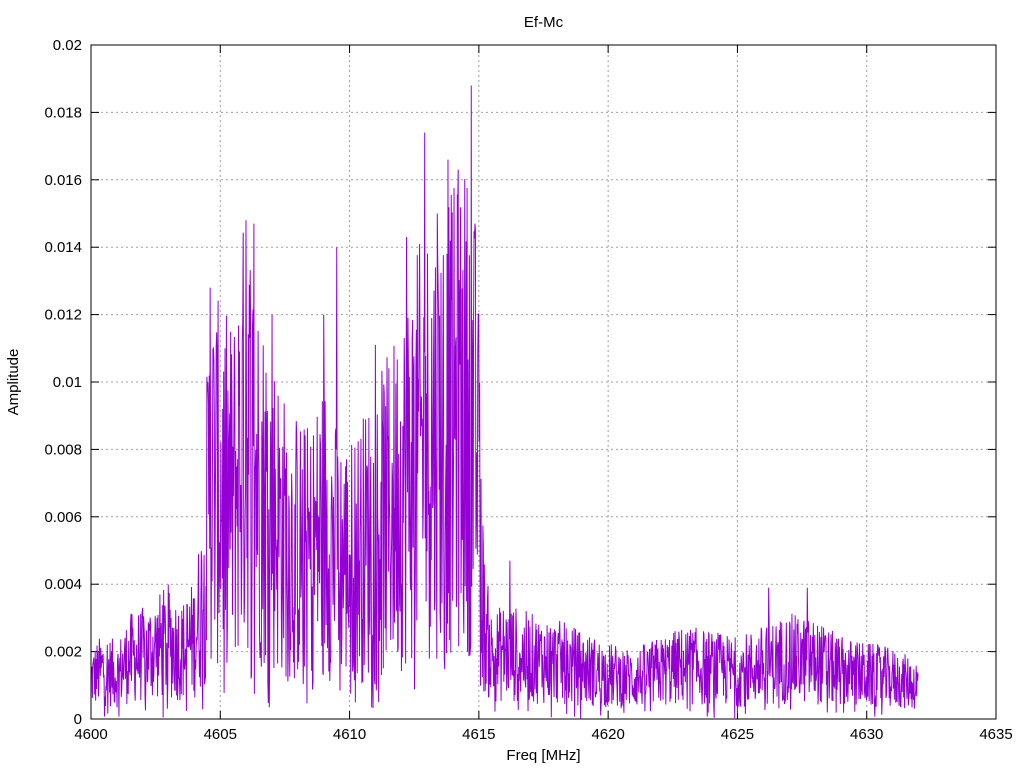 The image size is (1024, 768). Describe the element at coordinates (63, 247) in the screenshot. I see `y-tick-label: 0.014` at that location.